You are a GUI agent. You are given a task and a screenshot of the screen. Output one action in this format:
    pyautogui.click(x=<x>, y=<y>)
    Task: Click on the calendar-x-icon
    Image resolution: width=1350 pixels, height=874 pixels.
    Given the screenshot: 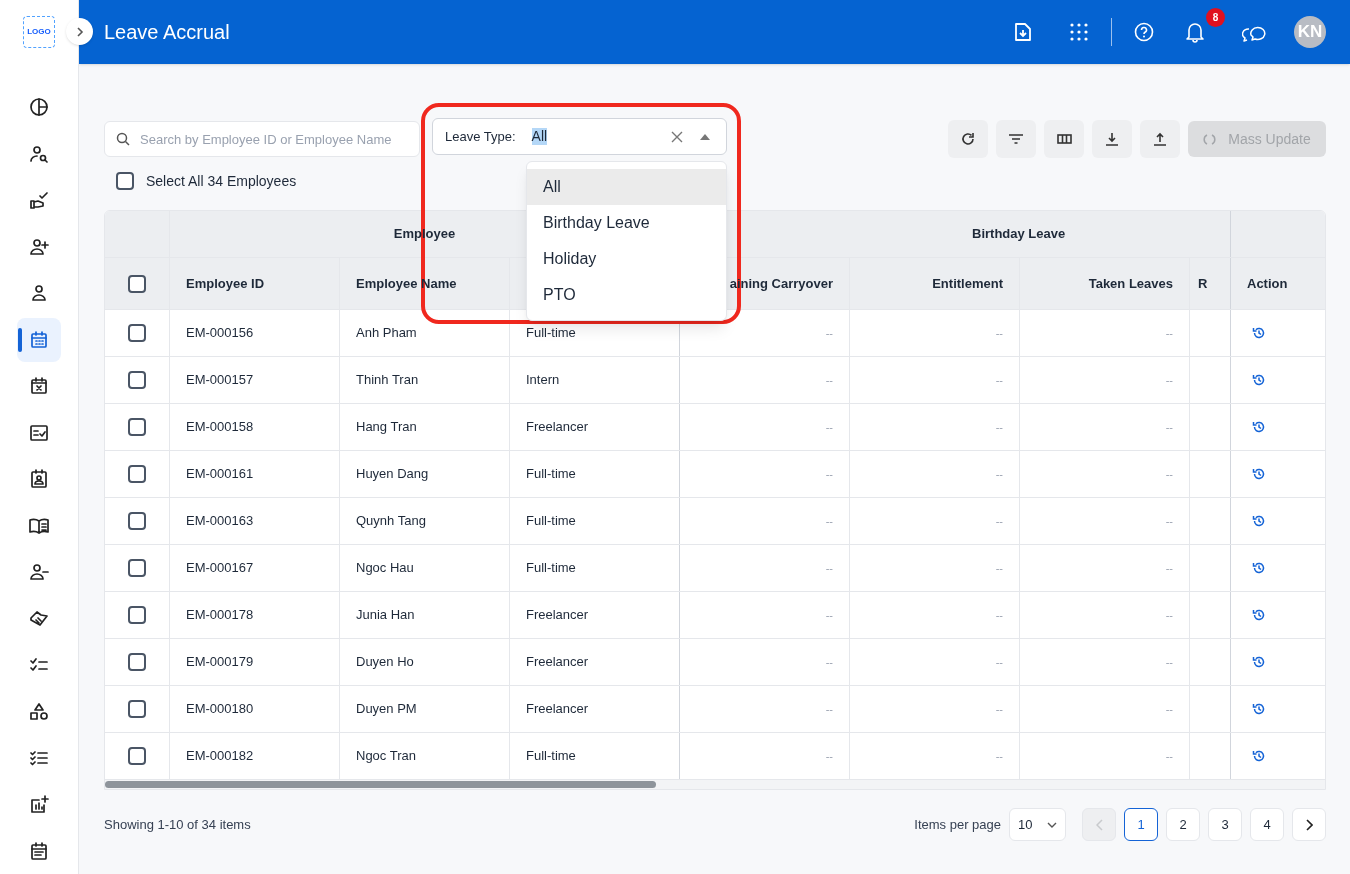 What is the action you would take?
    pyautogui.click(x=39, y=386)
    